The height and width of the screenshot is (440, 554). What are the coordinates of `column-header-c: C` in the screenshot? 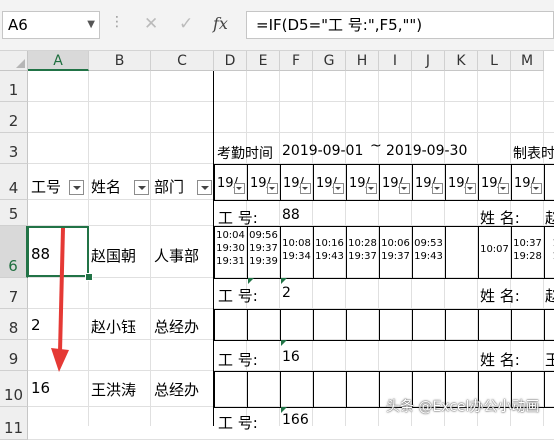 It's located at (182, 61).